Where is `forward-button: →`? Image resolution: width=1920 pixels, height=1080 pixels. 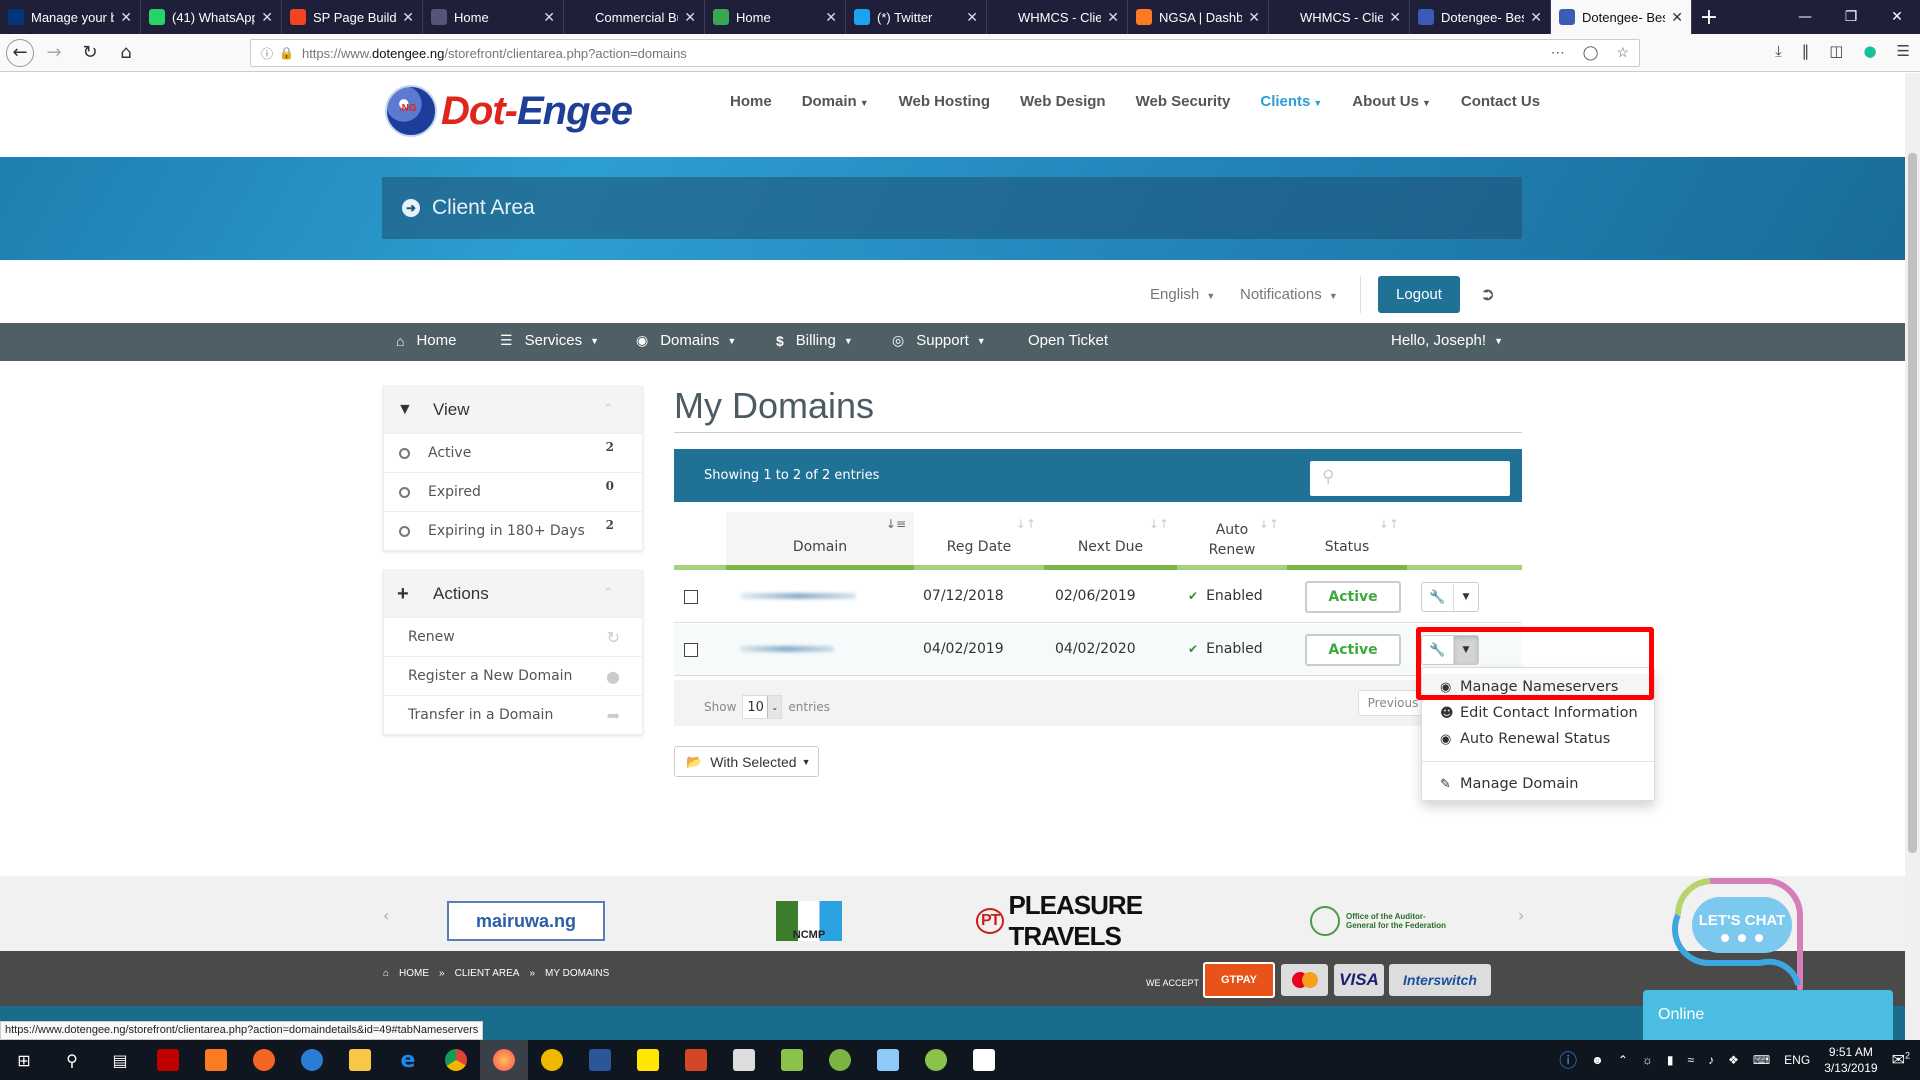 forward-button: → is located at coordinates (54, 53).